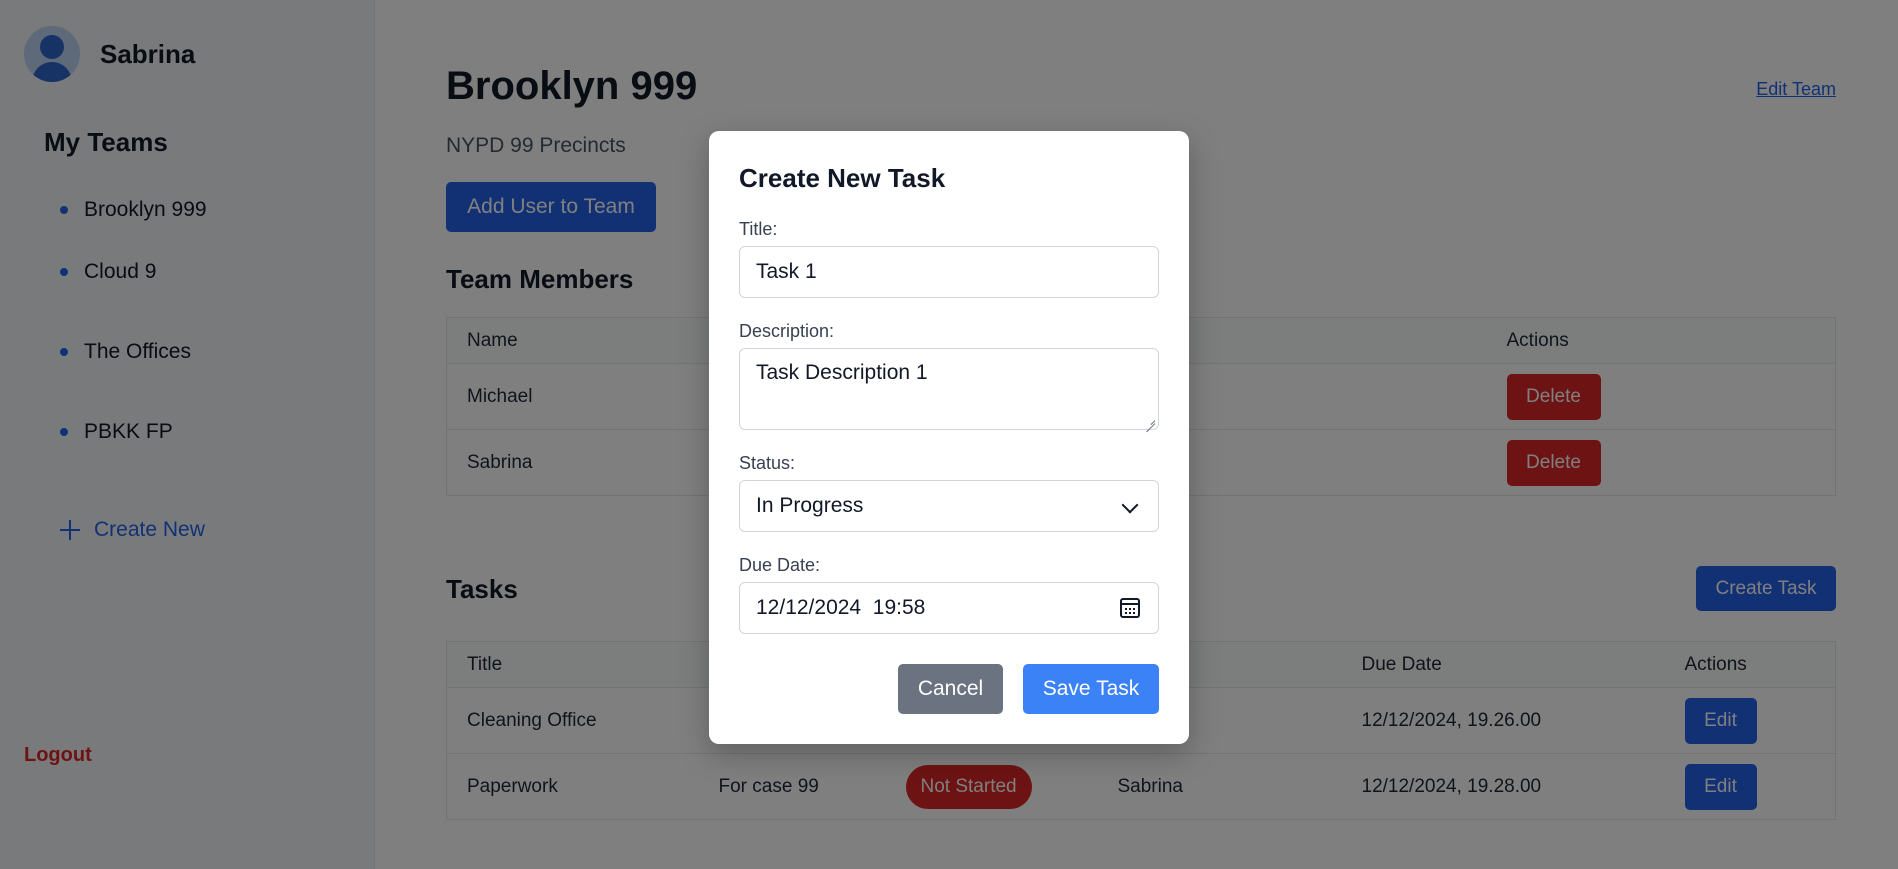  I want to click on task-title-input, so click(949, 272).